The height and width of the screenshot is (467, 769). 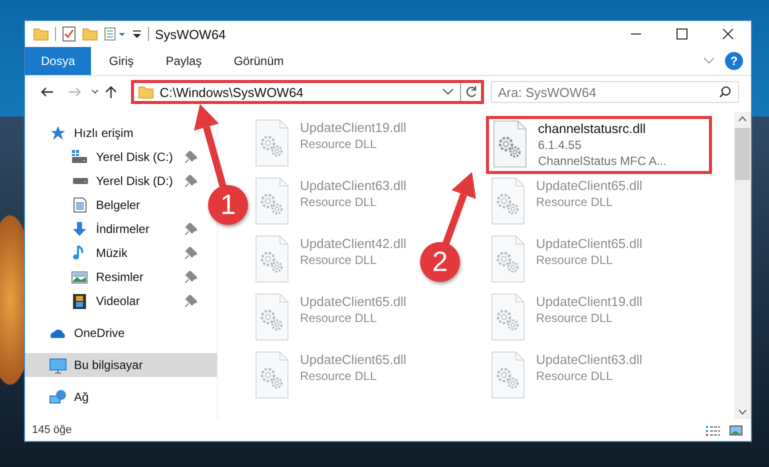 What do you see at coordinates (114, 229) in the screenshot?
I see `sidebar-item: İndirmeler` at bounding box center [114, 229].